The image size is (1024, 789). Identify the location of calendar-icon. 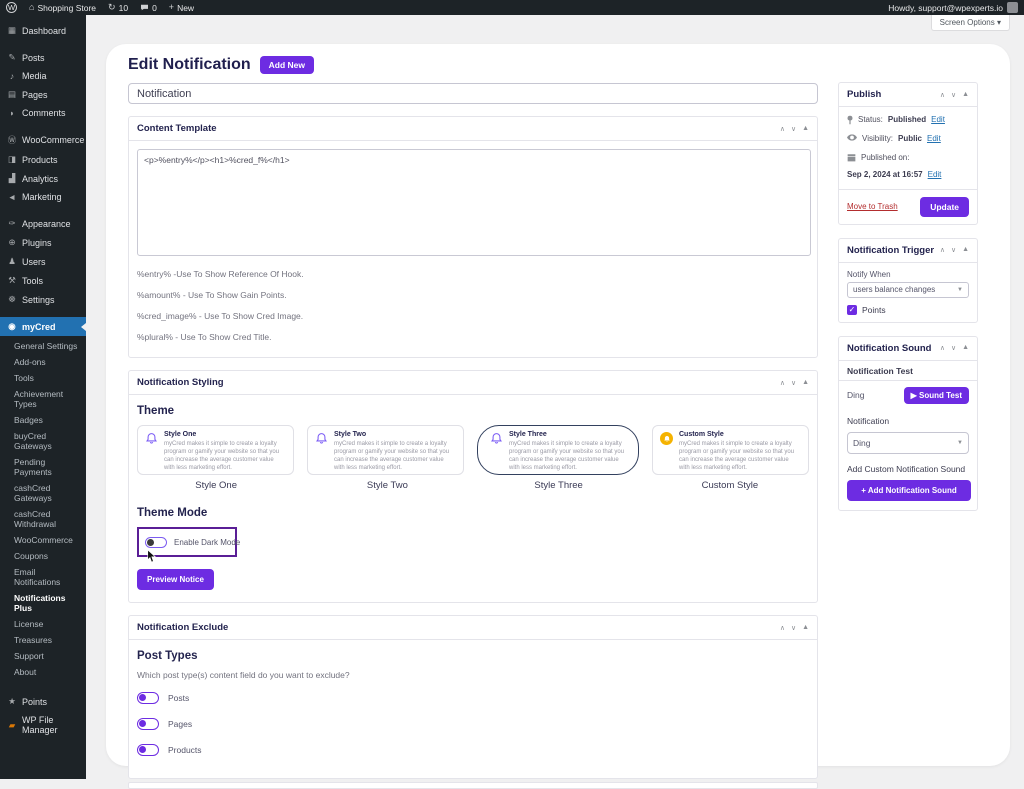
(851, 158).